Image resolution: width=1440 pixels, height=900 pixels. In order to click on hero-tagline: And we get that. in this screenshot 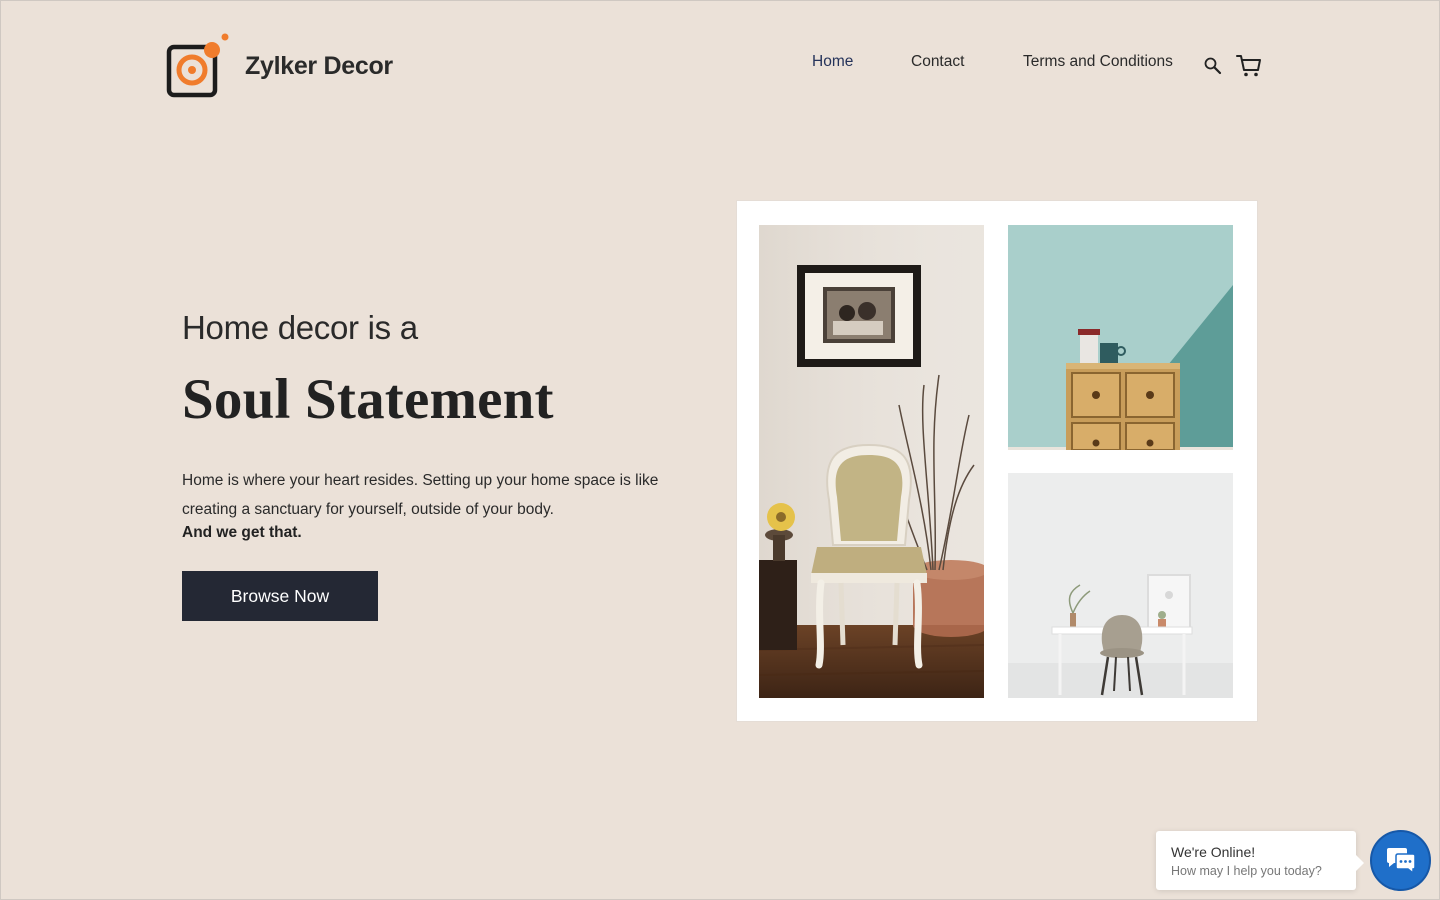, I will do `click(242, 532)`.